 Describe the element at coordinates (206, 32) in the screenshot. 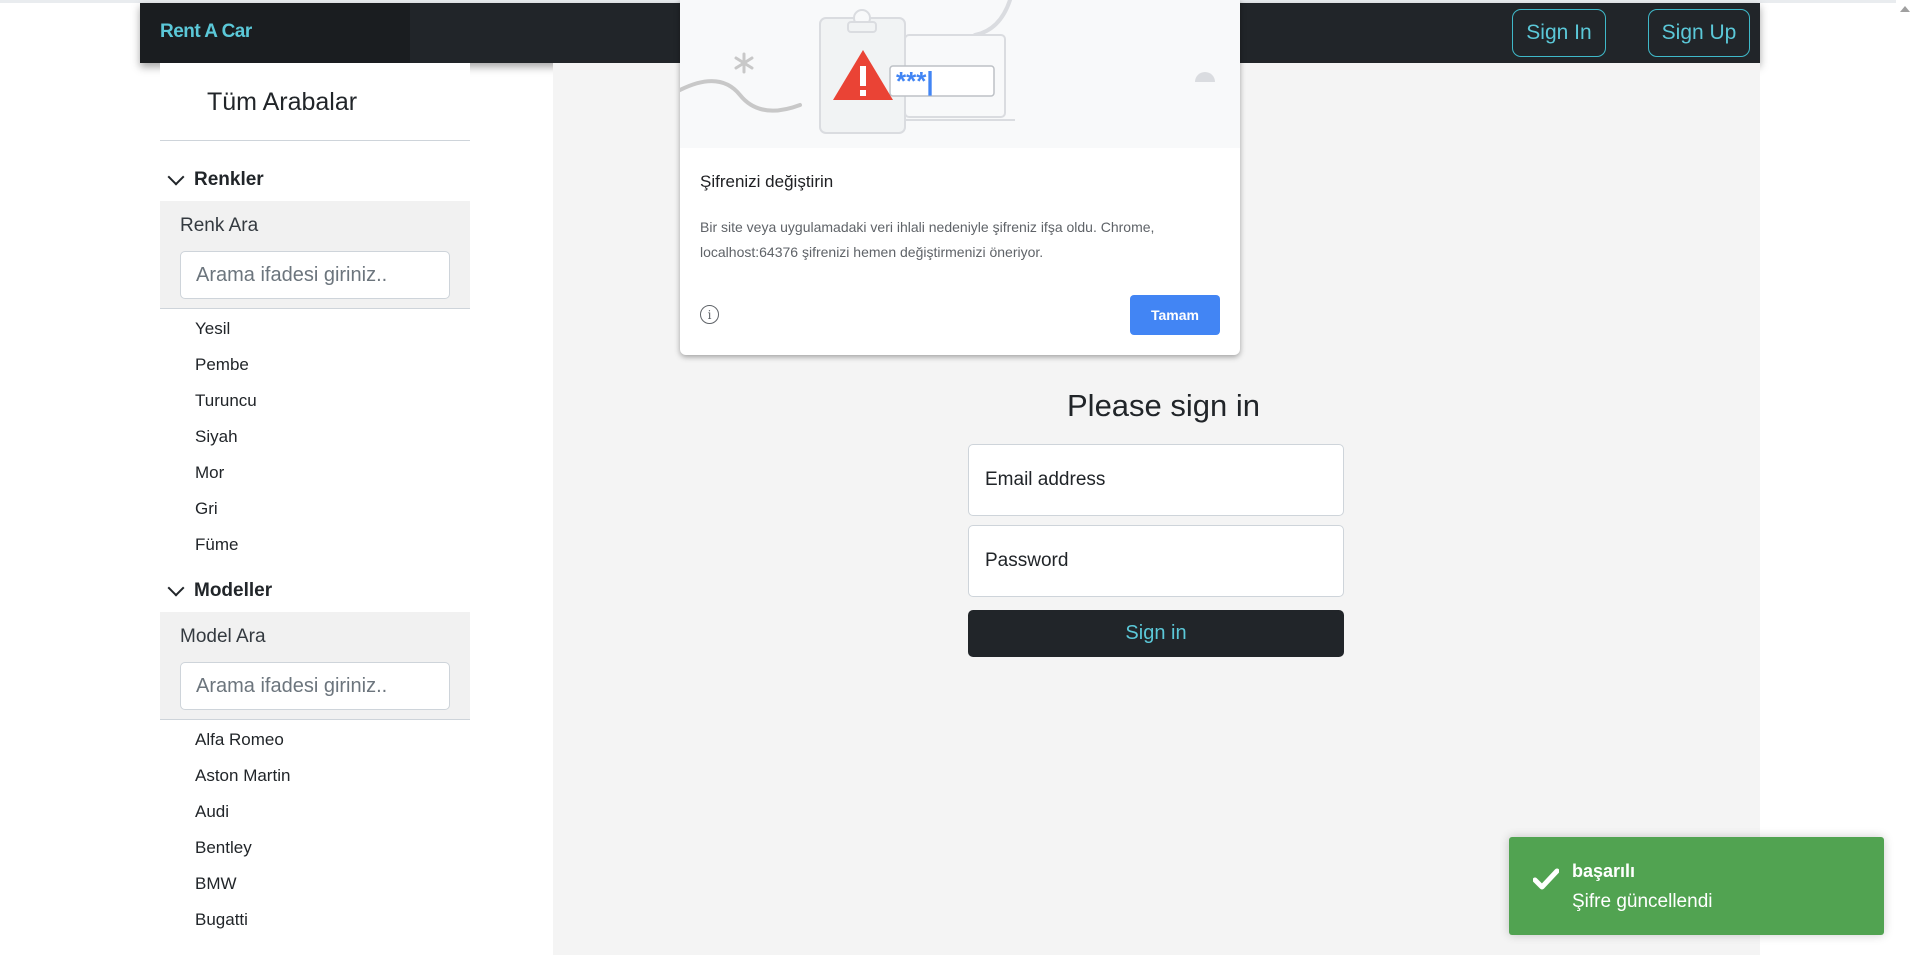

I see `brand-logo: Rent A Car` at that location.